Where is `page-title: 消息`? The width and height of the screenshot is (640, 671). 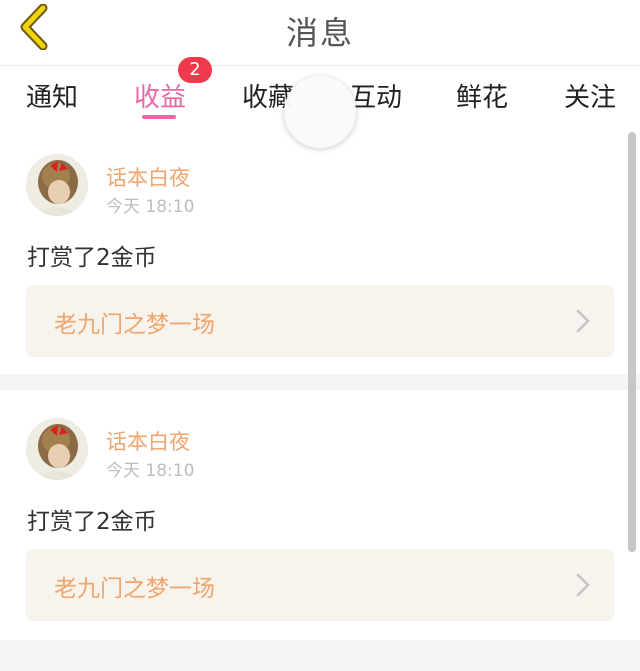 page-title: 消息 is located at coordinates (319, 33).